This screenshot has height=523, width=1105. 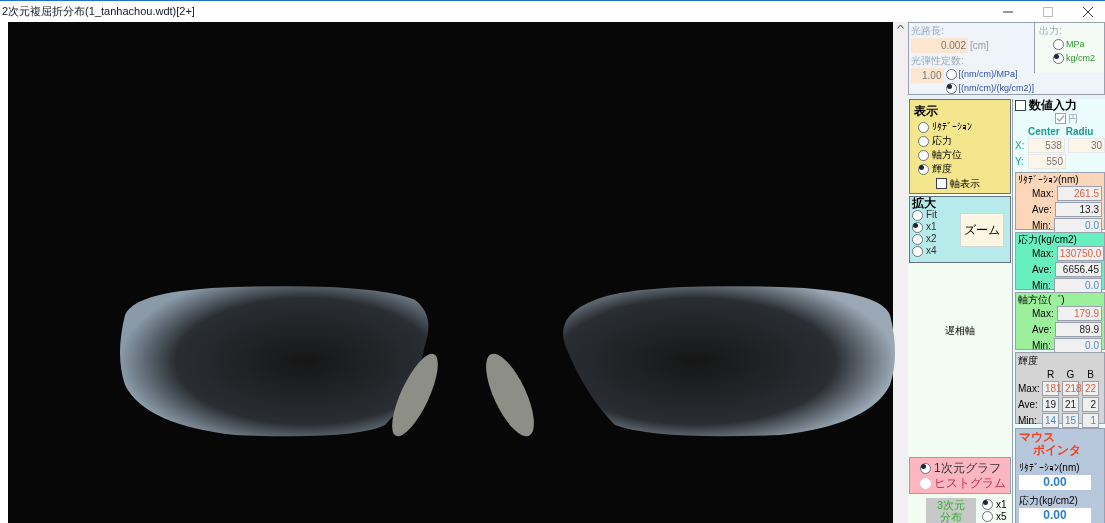 I want to click on value-field: 14, so click(x=1050, y=420).